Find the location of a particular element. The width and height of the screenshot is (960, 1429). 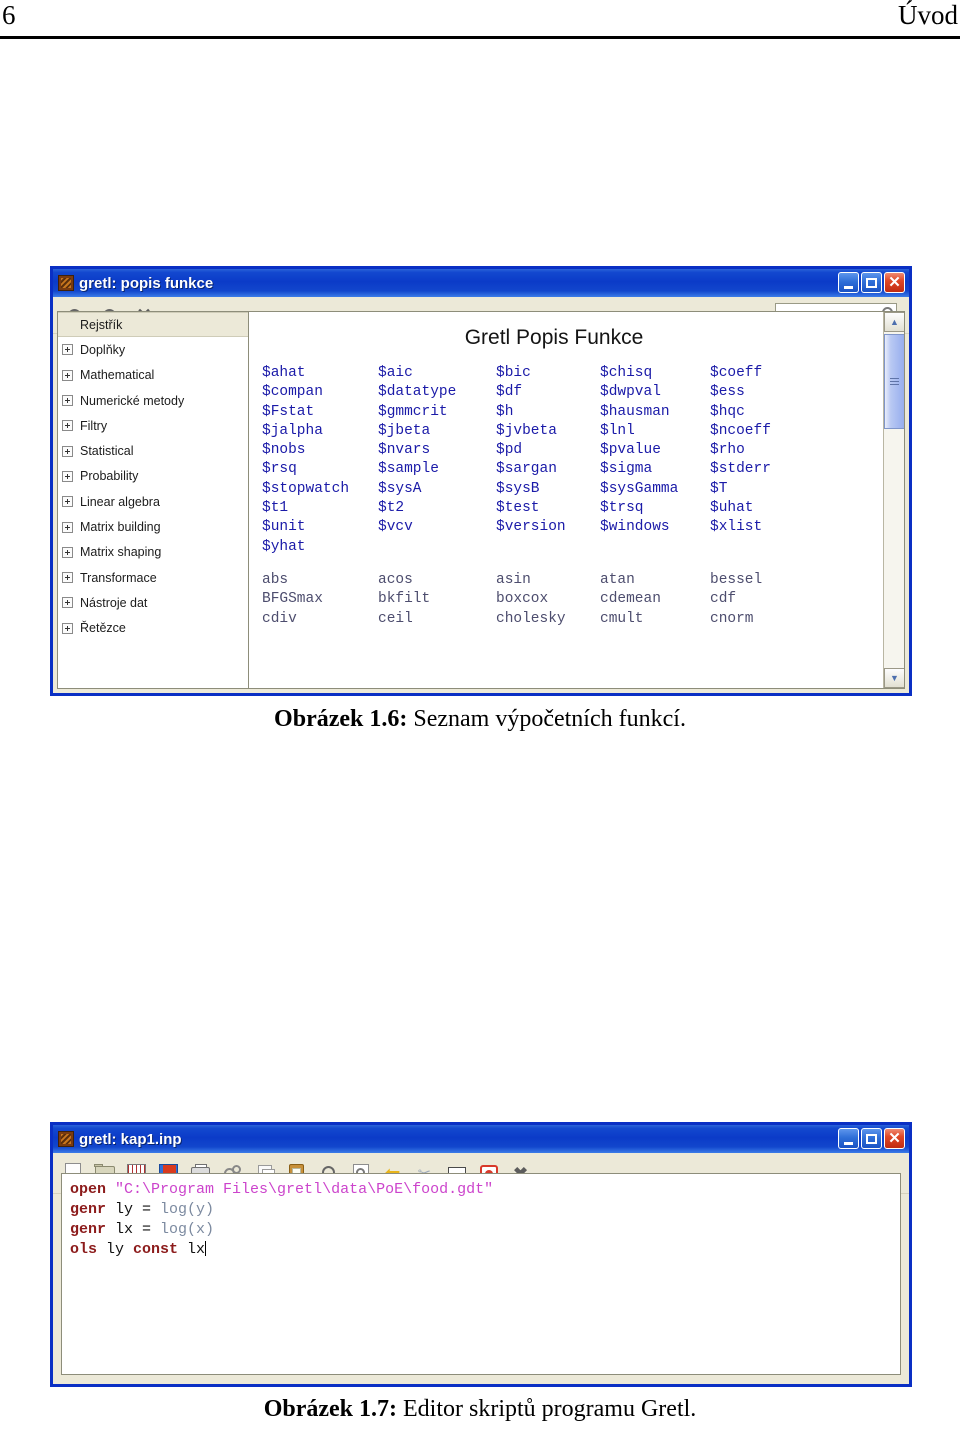

function-link: $coeff is located at coordinates (796, 373).